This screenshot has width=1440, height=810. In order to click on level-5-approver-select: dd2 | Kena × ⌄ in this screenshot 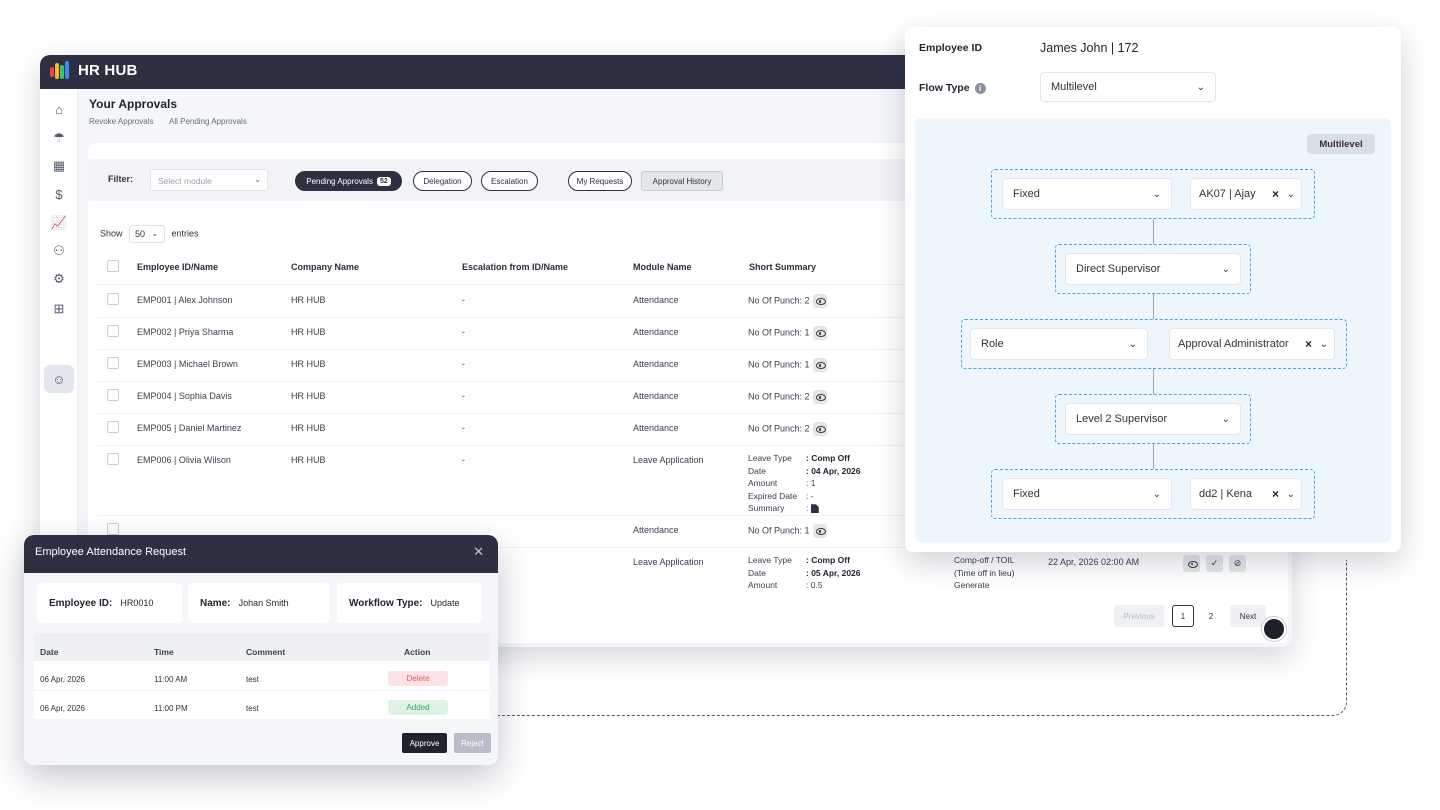, I will do `click(1246, 494)`.